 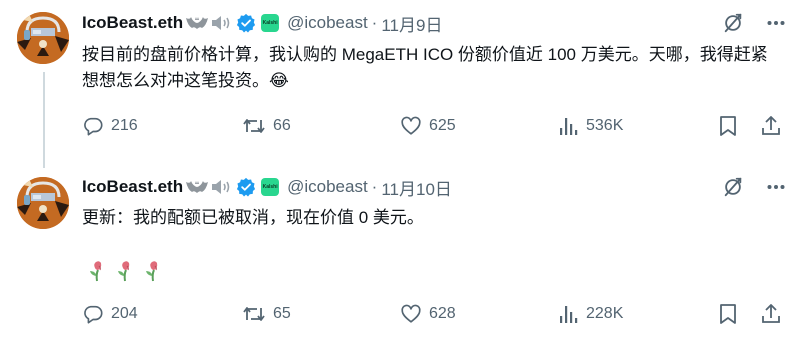 I want to click on reply-count: 216, so click(x=124, y=125).